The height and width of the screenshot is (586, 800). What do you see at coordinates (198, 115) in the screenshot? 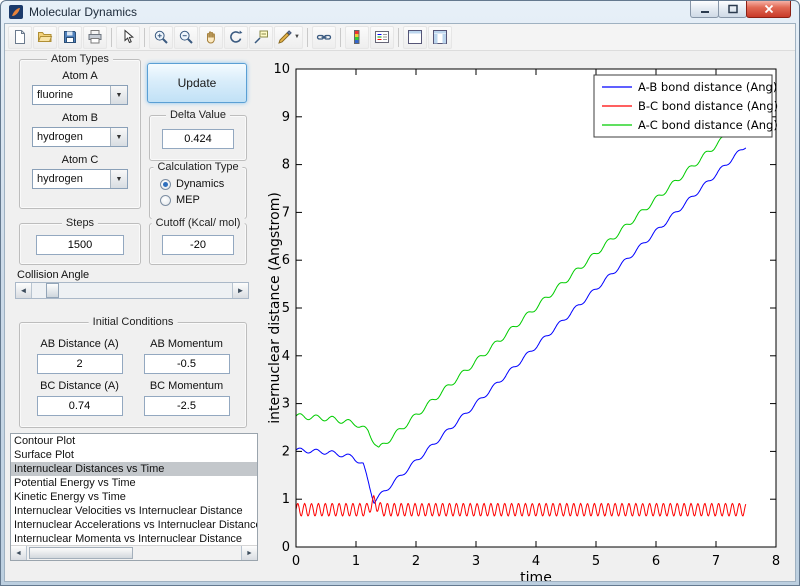
I see `panel-title: Delta Value` at bounding box center [198, 115].